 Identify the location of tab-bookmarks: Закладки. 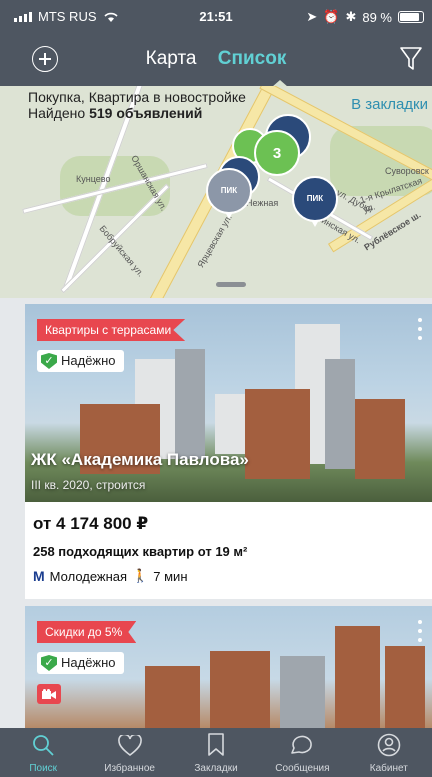
(216, 752).